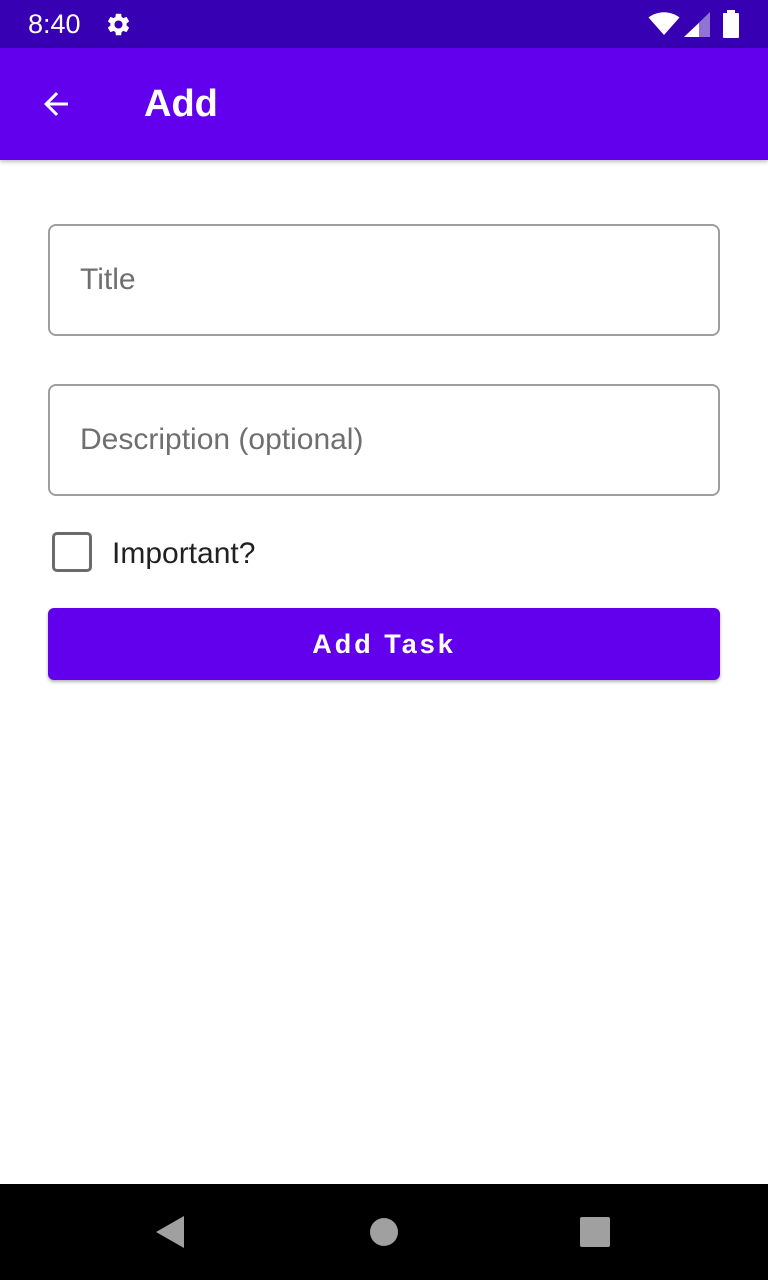 The height and width of the screenshot is (1280, 768). Describe the element at coordinates (731, 24) in the screenshot. I see `battery-icon` at that location.